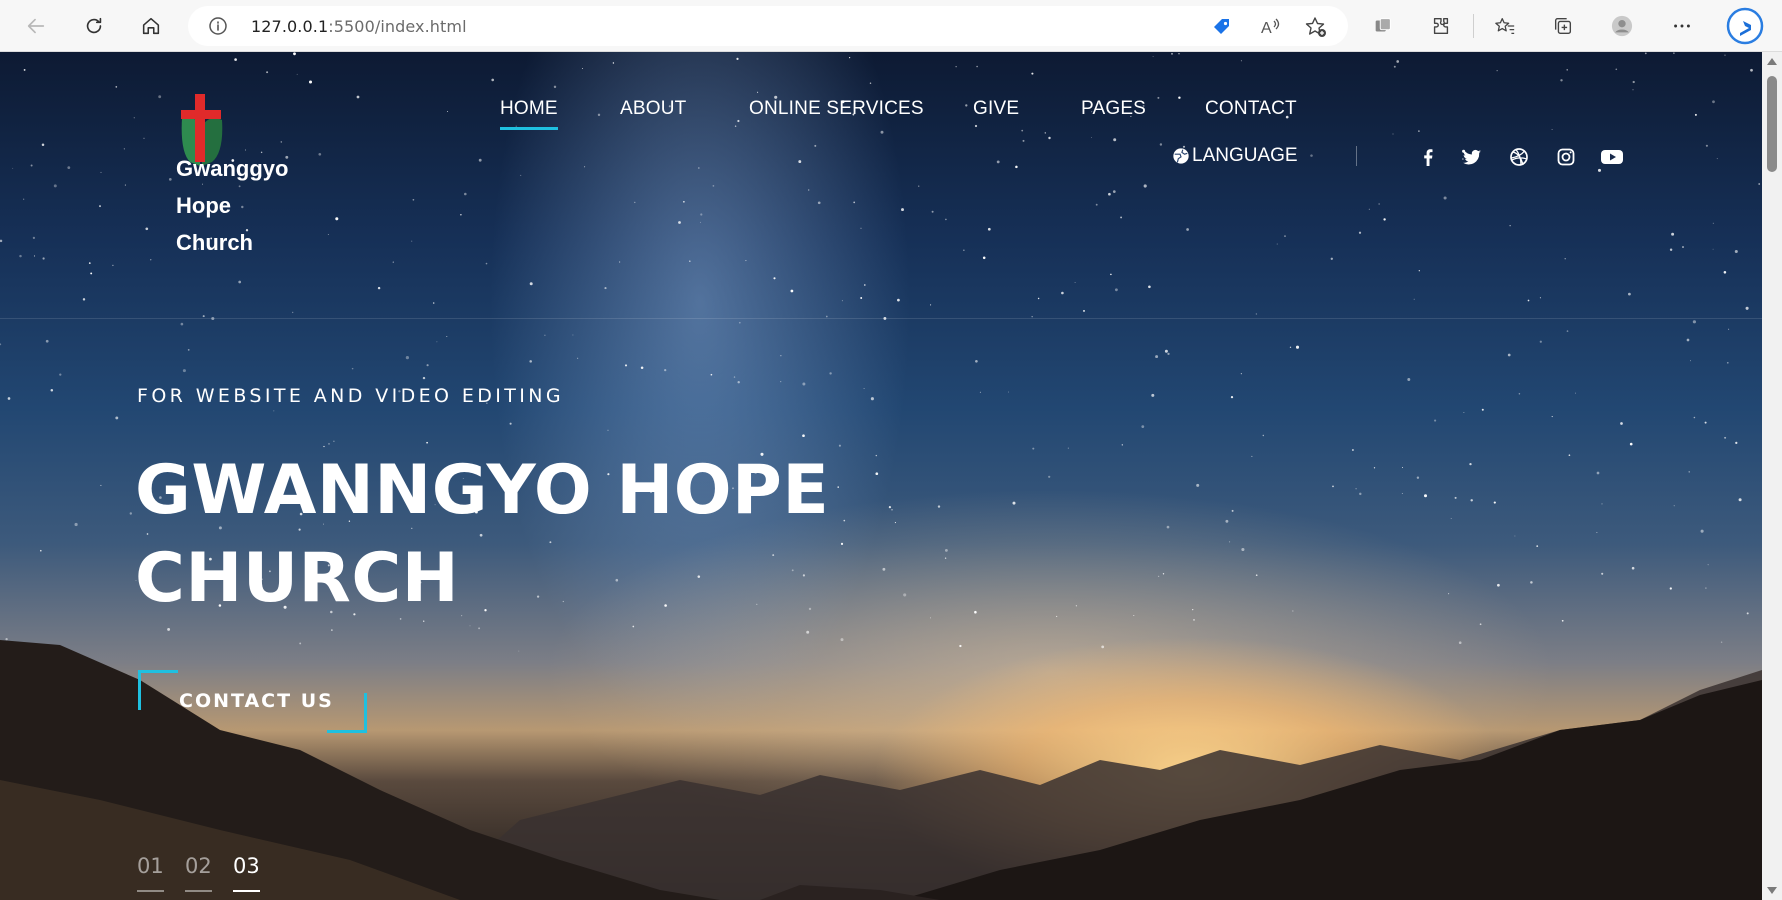  I want to click on logo-text: Gwanggyo Hope Church, so click(251, 205).